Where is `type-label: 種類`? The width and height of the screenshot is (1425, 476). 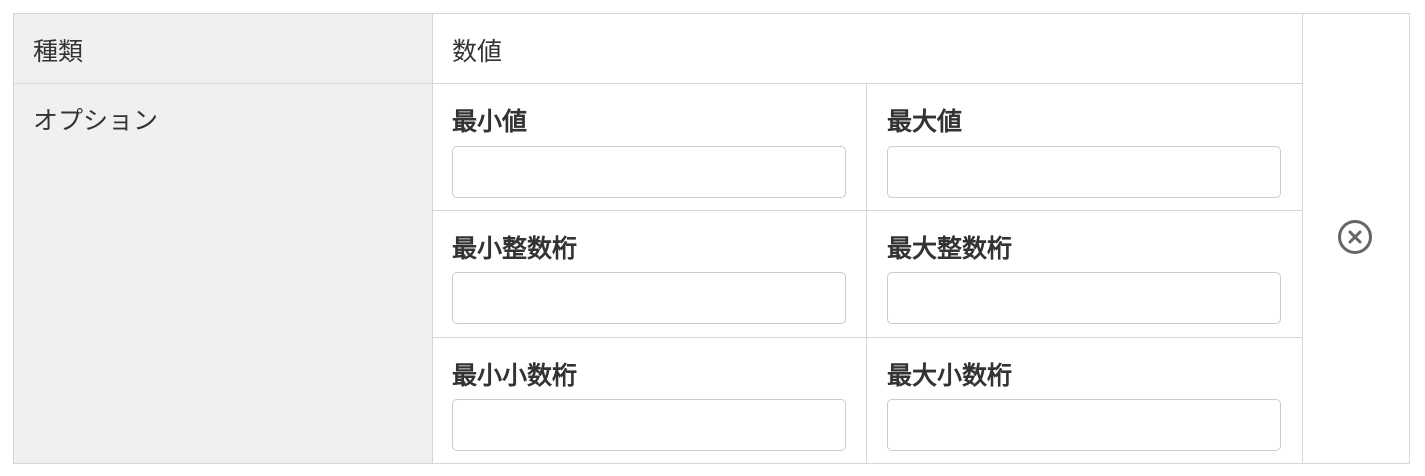
type-label: 種類 is located at coordinates (58, 51).